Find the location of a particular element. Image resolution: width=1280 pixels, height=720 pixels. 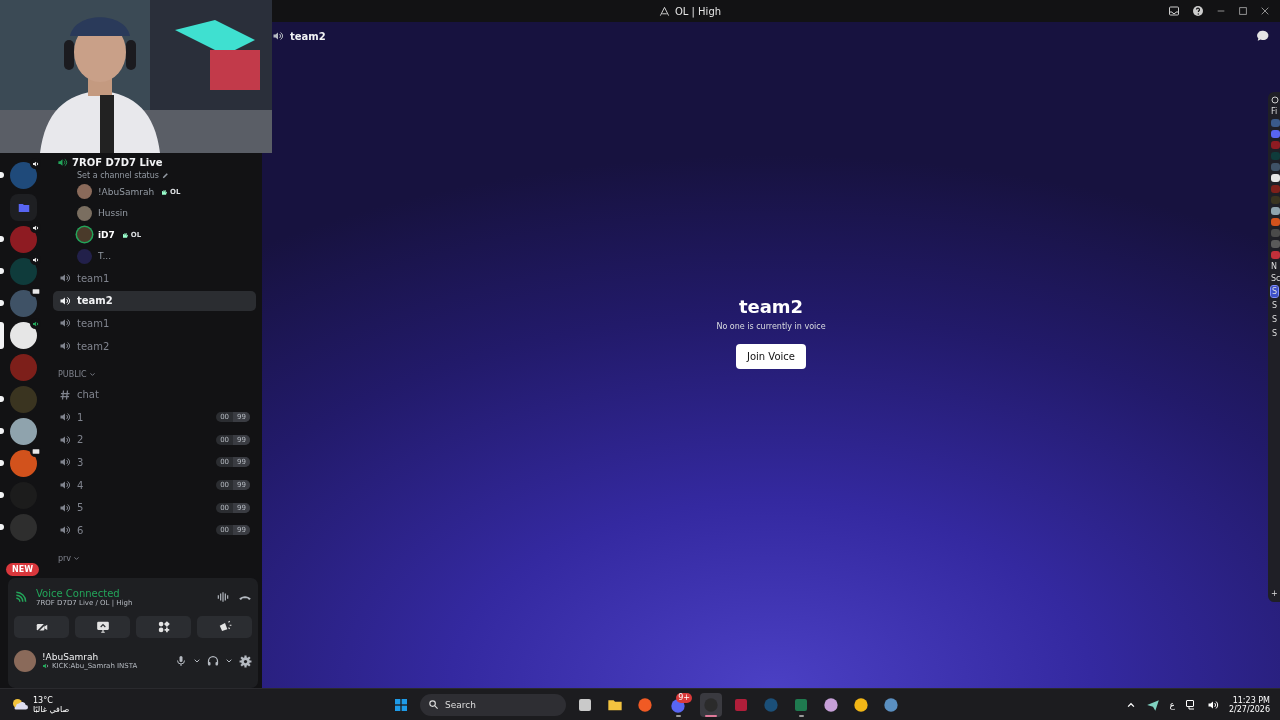

channel-name: 7ROF D7D7 Live is located at coordinates (117, 162).